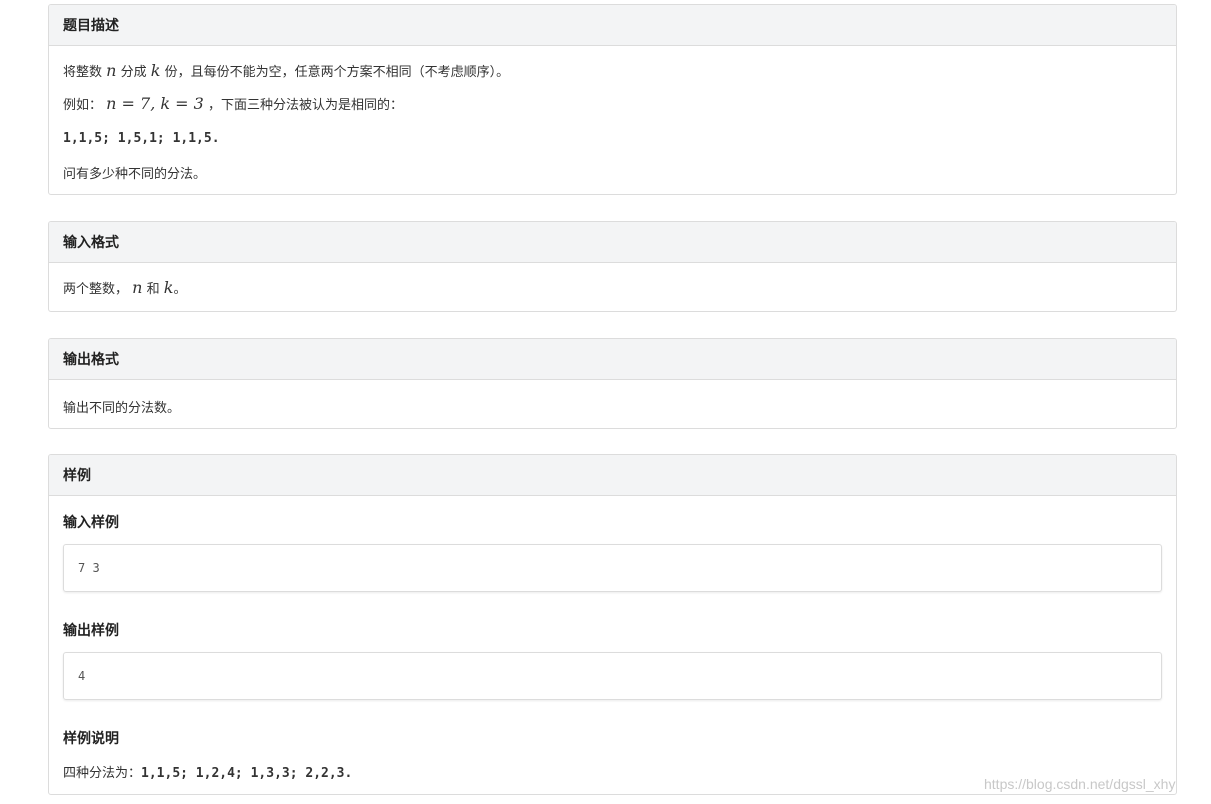  Describe the element at coordinates (612, 383) in the screenshot. I see `output-format-card: 输出格式 输出不同的分法数。` at that location.